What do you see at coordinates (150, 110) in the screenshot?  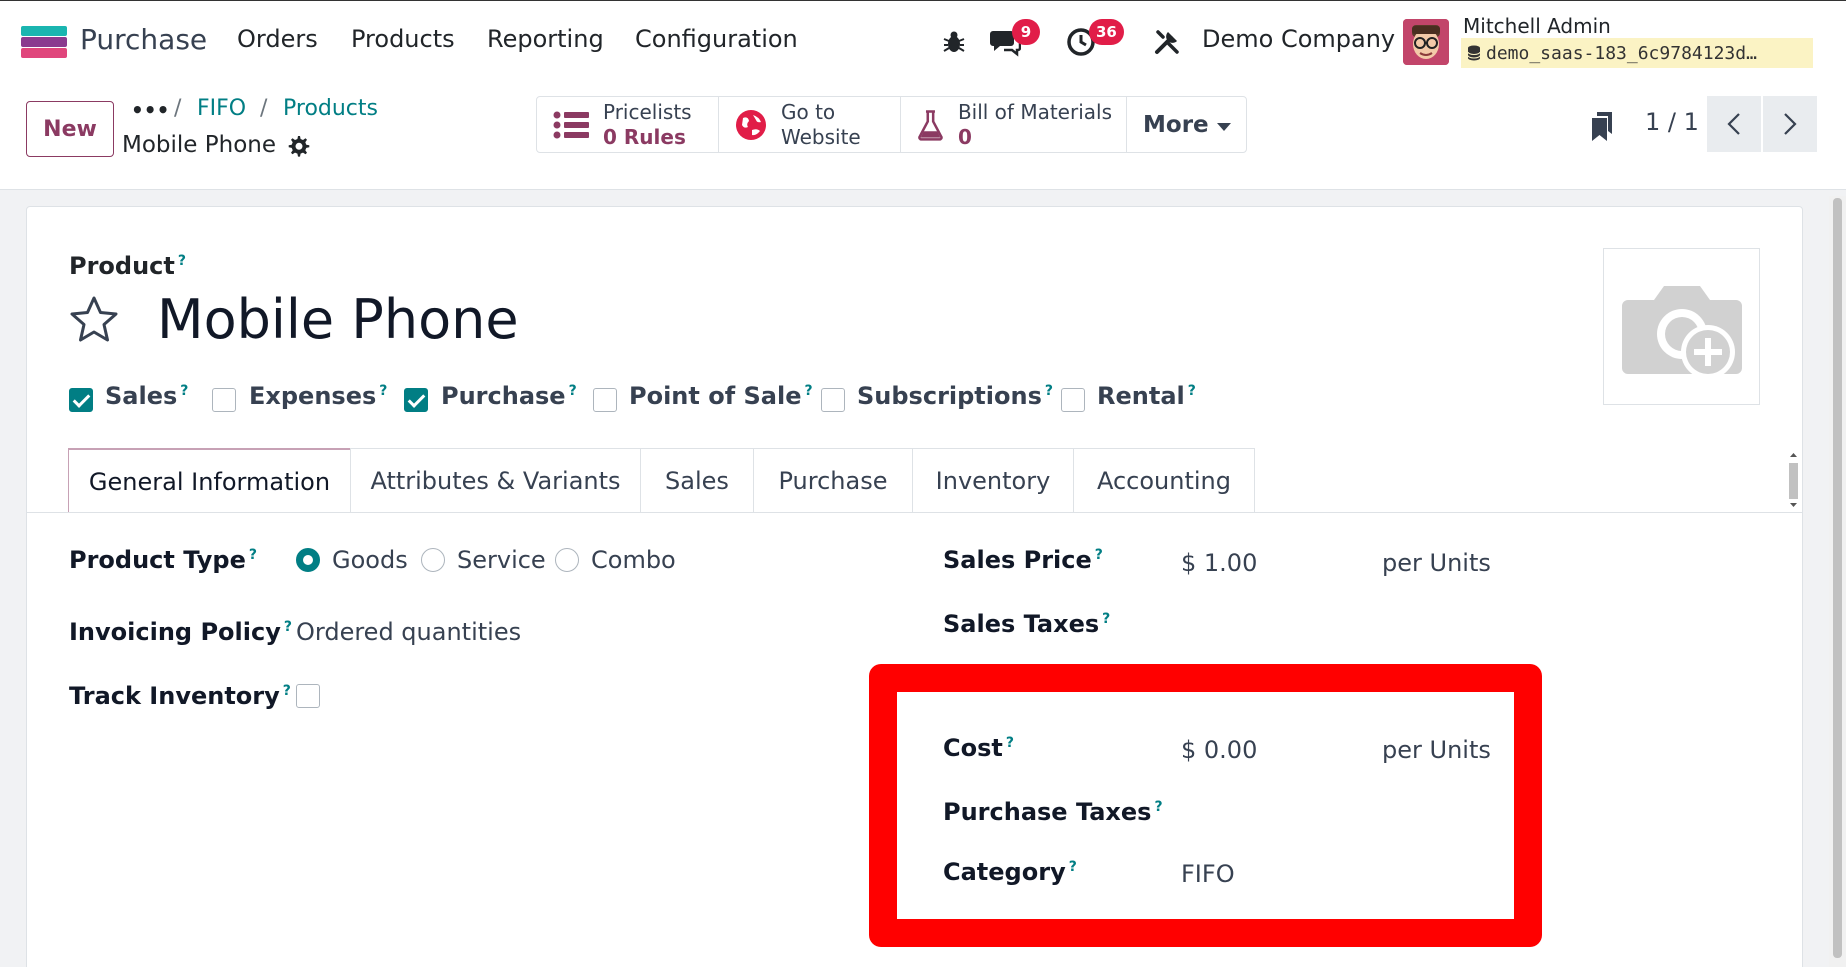 I see `breadcrumb-more-button: •••` at bounding box center [150, 110].